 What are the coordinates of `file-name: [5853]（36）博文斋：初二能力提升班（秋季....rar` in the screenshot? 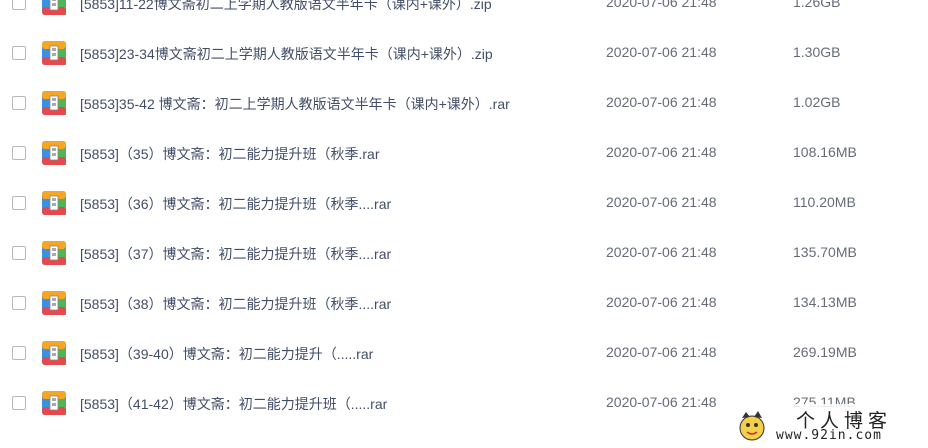 It's located at (235, 204).